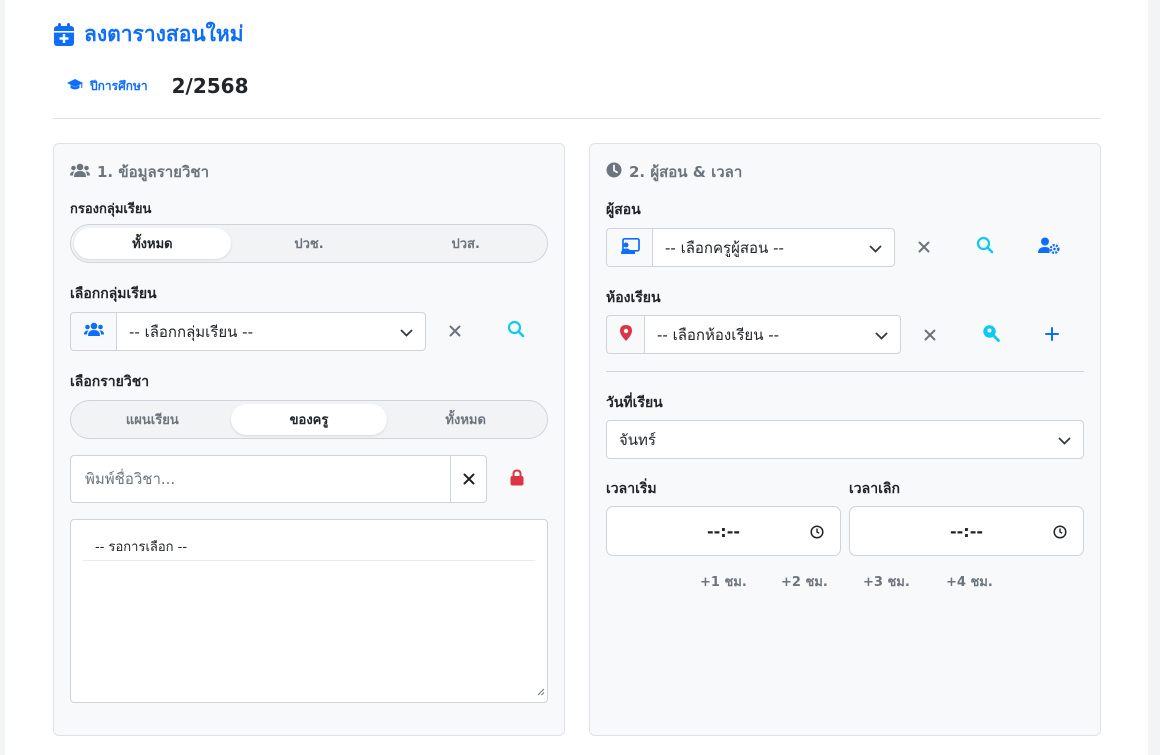 The image size is (1160, 755). What do you see at coordinates (113, 294) in the screenshot?
I see `select-group-label: เลือกกลุ่มเรียน` at bounding box center [113, 294].